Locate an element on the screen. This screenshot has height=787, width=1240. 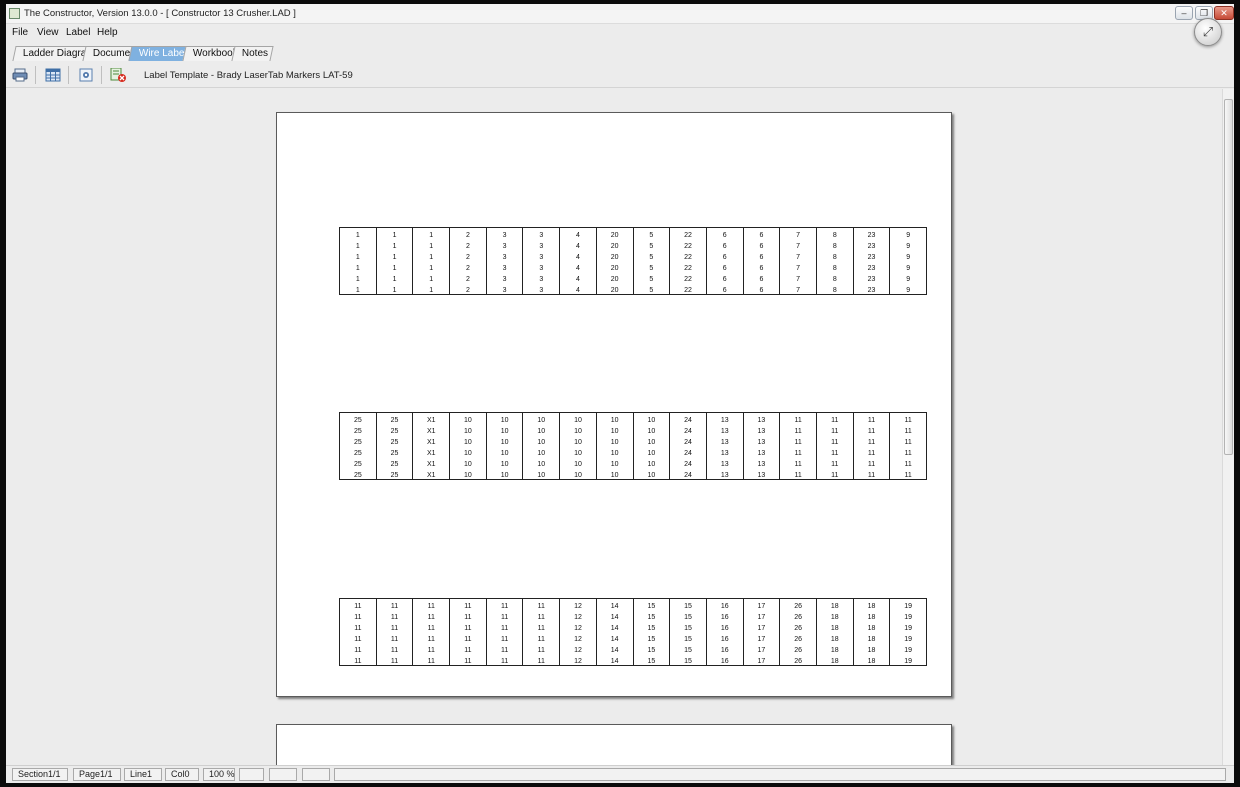
wire-label-cell: 18 18 18 18 18 18 is located at coordinates (835, 632).